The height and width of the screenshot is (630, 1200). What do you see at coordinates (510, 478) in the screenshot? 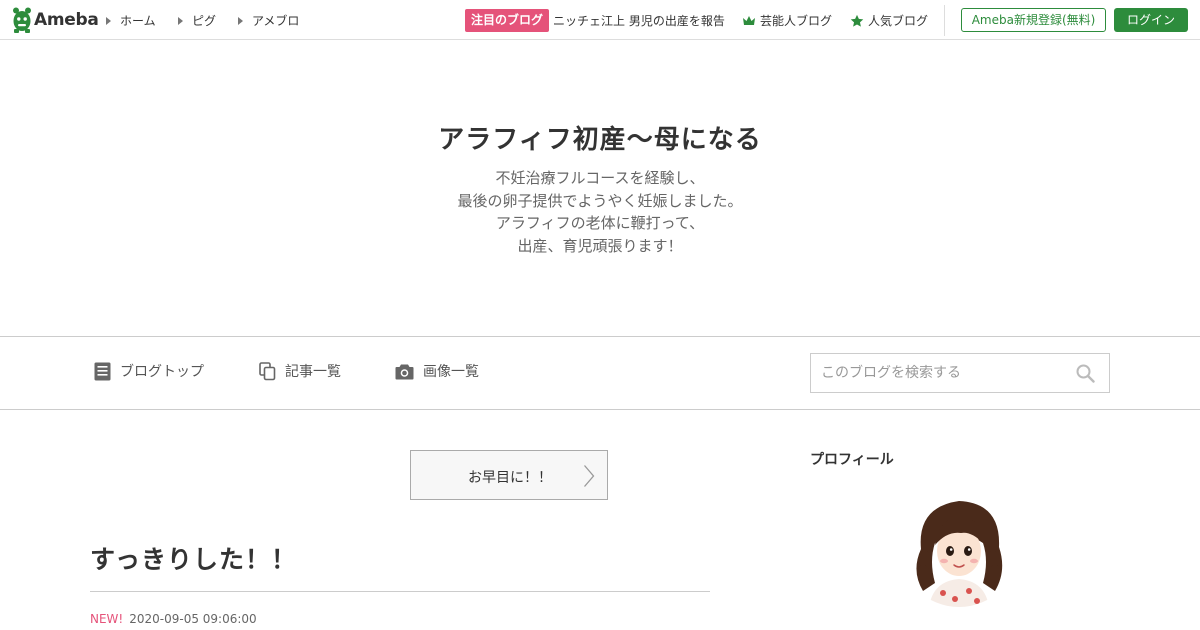
I see `next-entry-label: お早目に！！` at bounding box center [510, 478].